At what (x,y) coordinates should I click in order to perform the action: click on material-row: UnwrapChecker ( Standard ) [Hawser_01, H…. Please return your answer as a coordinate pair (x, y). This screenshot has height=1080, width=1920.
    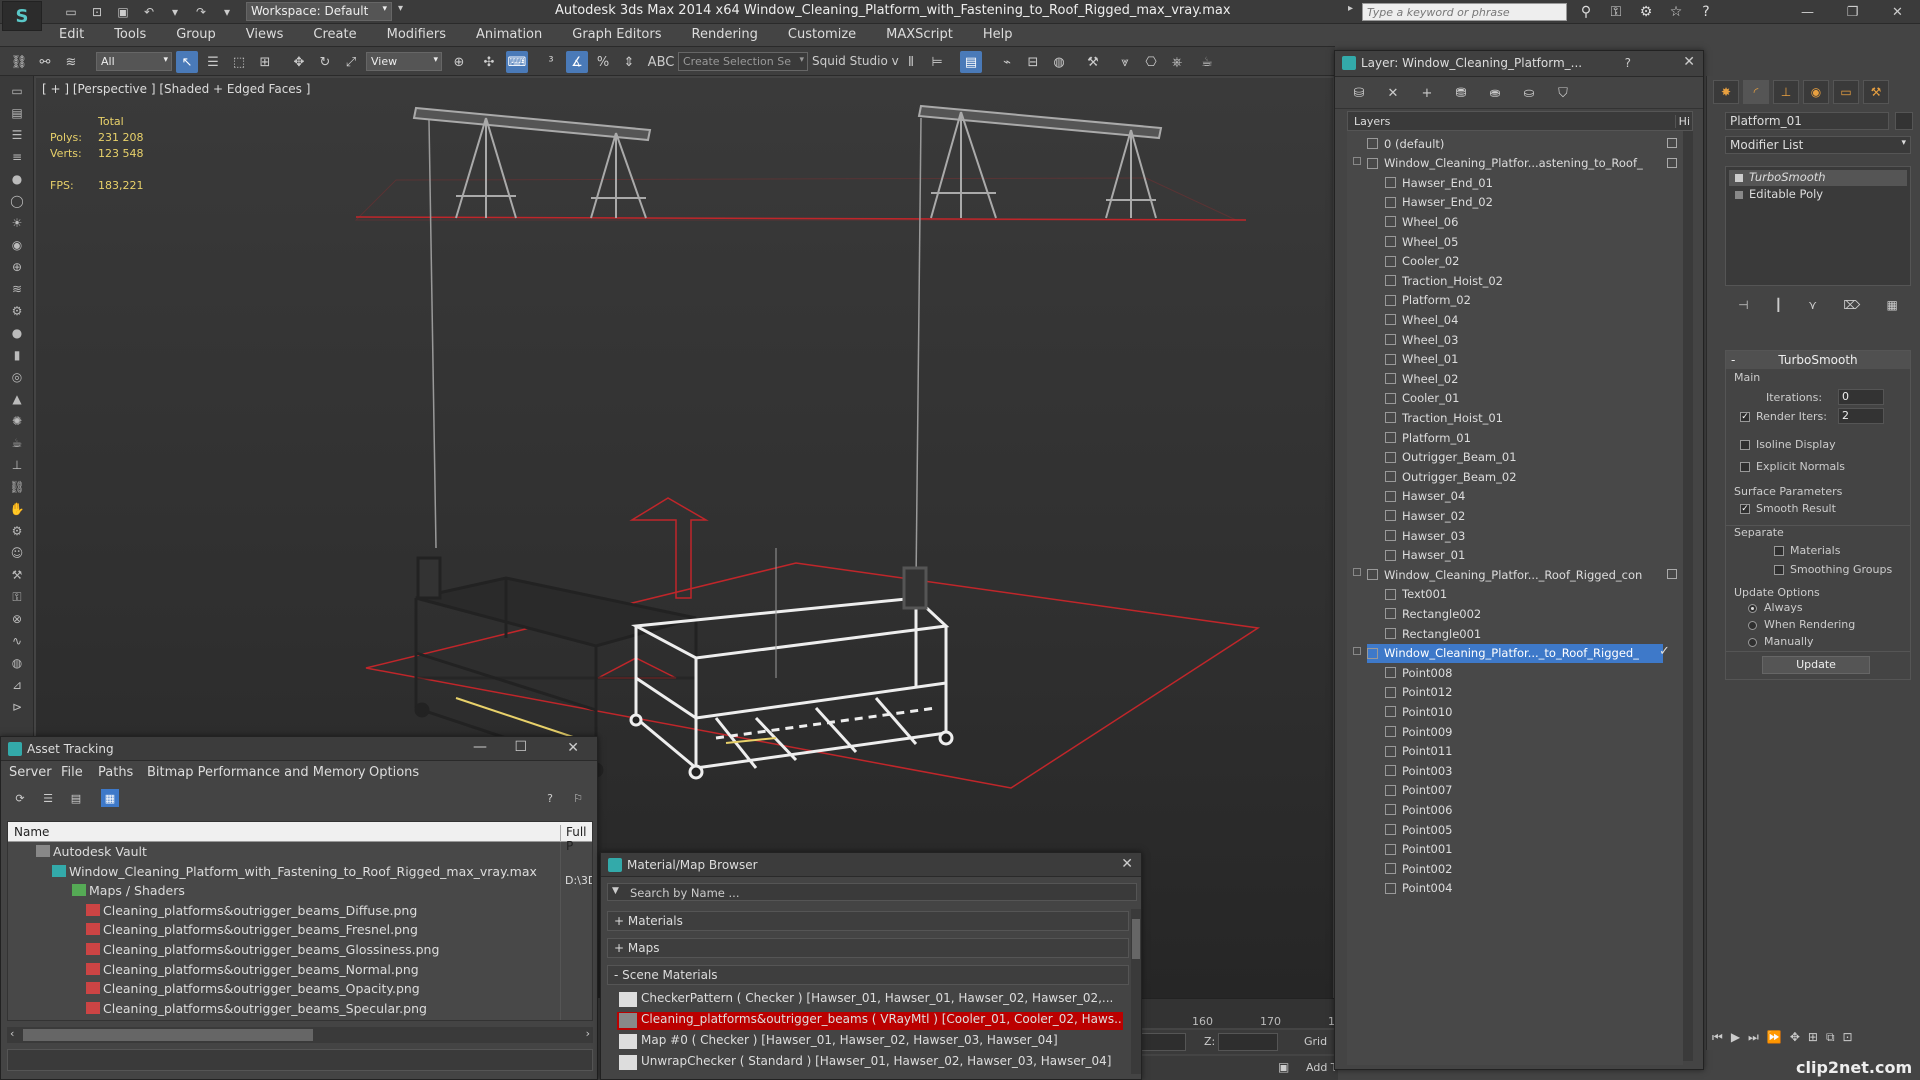
    Looking at the image, I should click on (870, 1063).